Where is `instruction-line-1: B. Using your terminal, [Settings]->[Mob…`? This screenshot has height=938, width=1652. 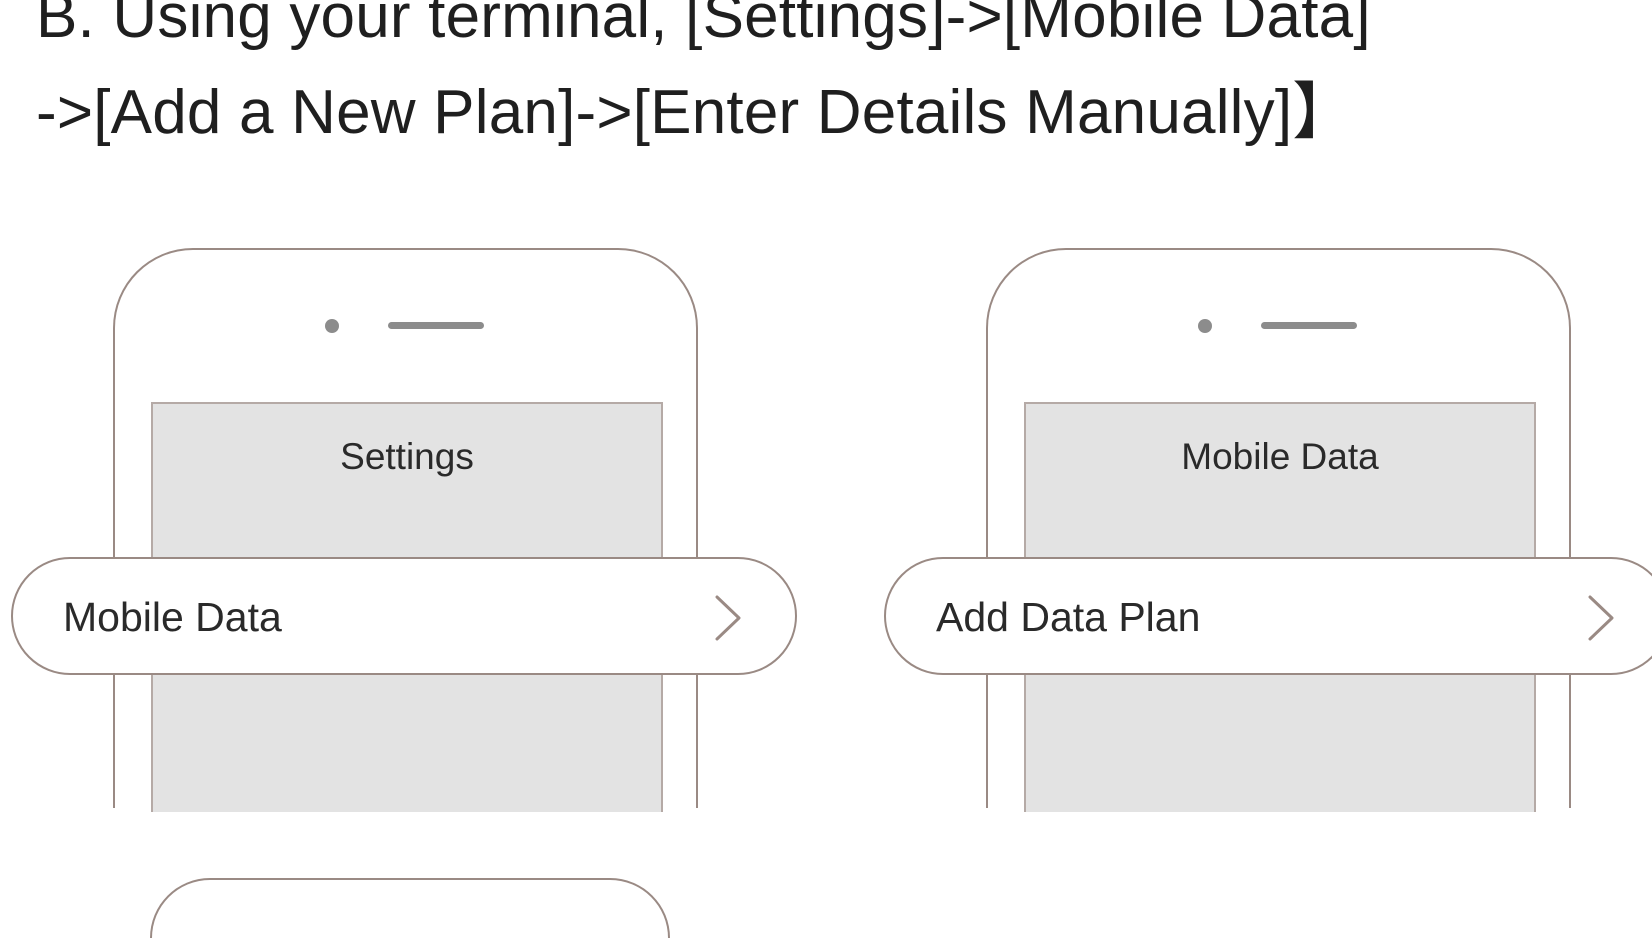
instruction-line-1: B. Using your terminal, [Settings]->[Mob… is located at coordinates (703, 25).